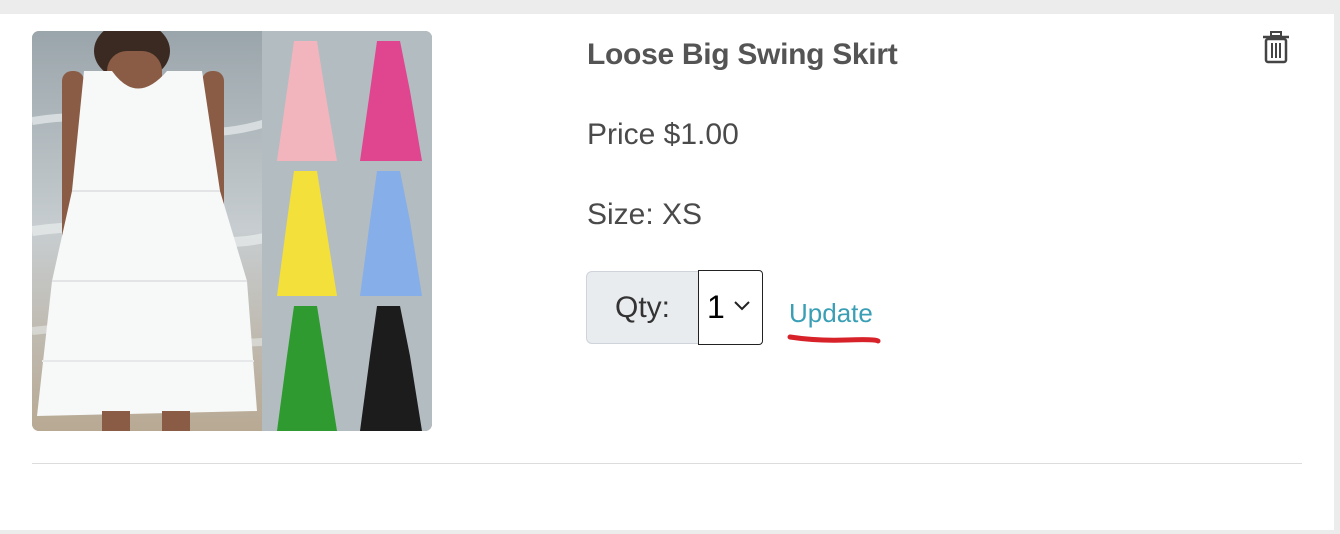 Image resolution: width=1340 pixels, height=534 pixels. I want to click on item-divider, so click(667, 463).